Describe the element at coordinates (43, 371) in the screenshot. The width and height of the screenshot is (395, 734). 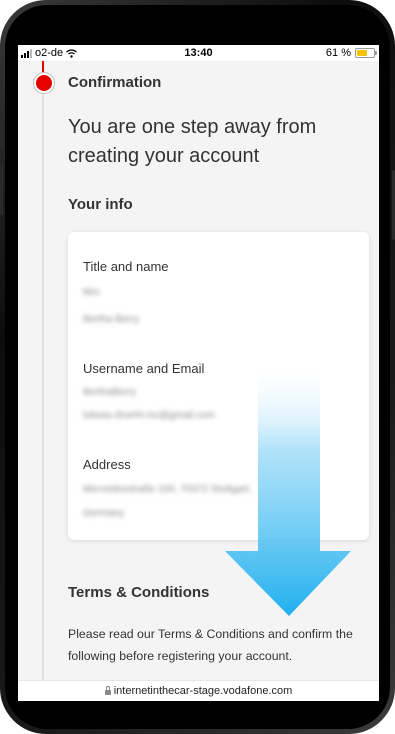
I see `stepper-line` at that location.